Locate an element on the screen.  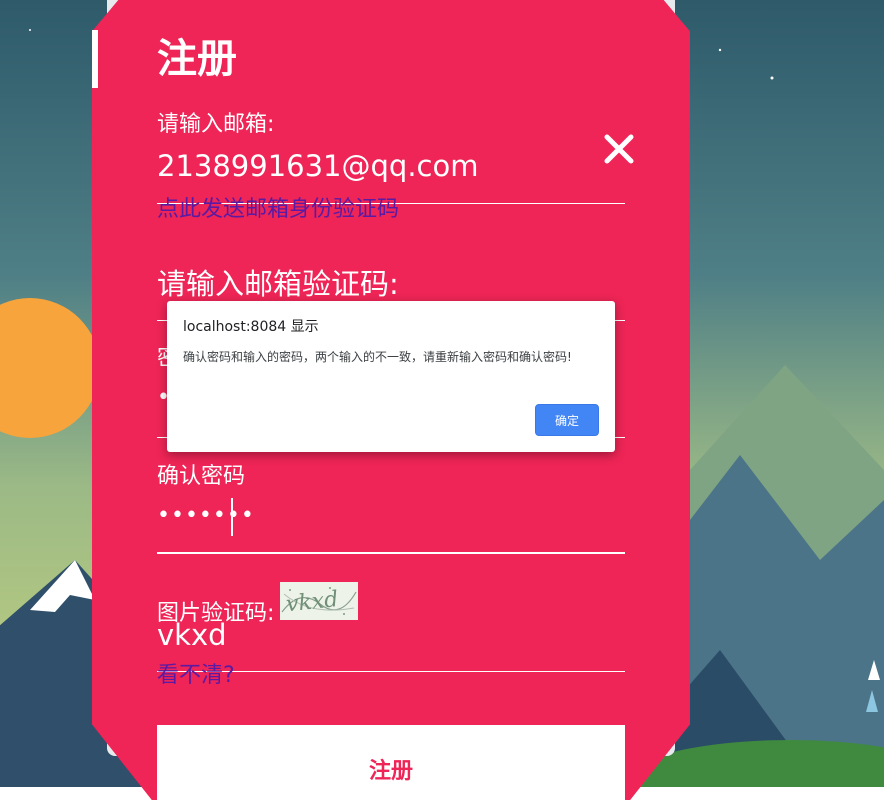
title-accent-bar is located at coordinates (95, 59).